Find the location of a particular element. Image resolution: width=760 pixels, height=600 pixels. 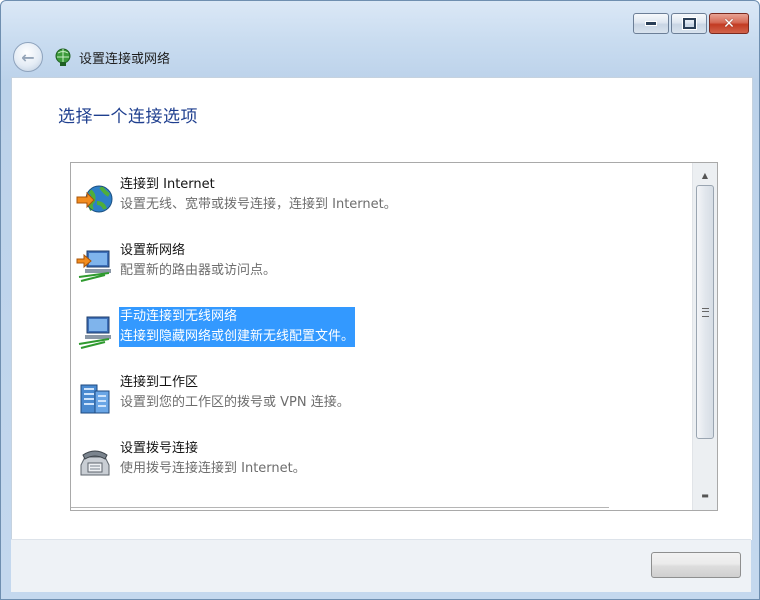

workplace-building-icon is located at coordinates (95, 399).